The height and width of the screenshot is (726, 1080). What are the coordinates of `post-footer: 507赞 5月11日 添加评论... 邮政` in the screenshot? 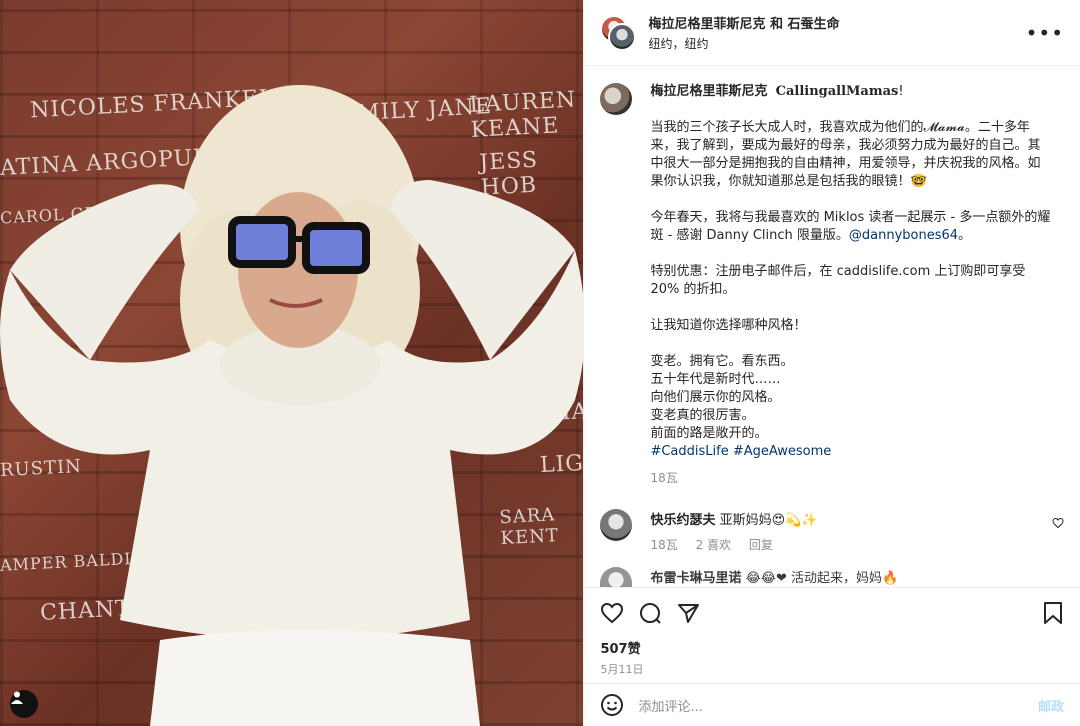 It's located at (832, 656).